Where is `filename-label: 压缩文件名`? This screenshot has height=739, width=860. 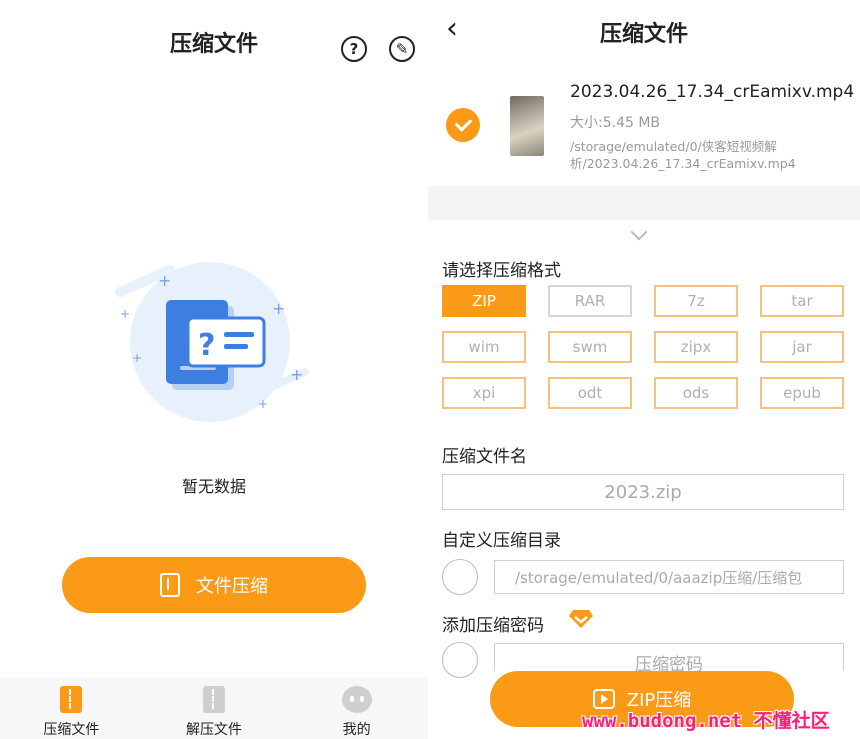 filename-label: 压缩文件名 is located at coordinates (484, 457).